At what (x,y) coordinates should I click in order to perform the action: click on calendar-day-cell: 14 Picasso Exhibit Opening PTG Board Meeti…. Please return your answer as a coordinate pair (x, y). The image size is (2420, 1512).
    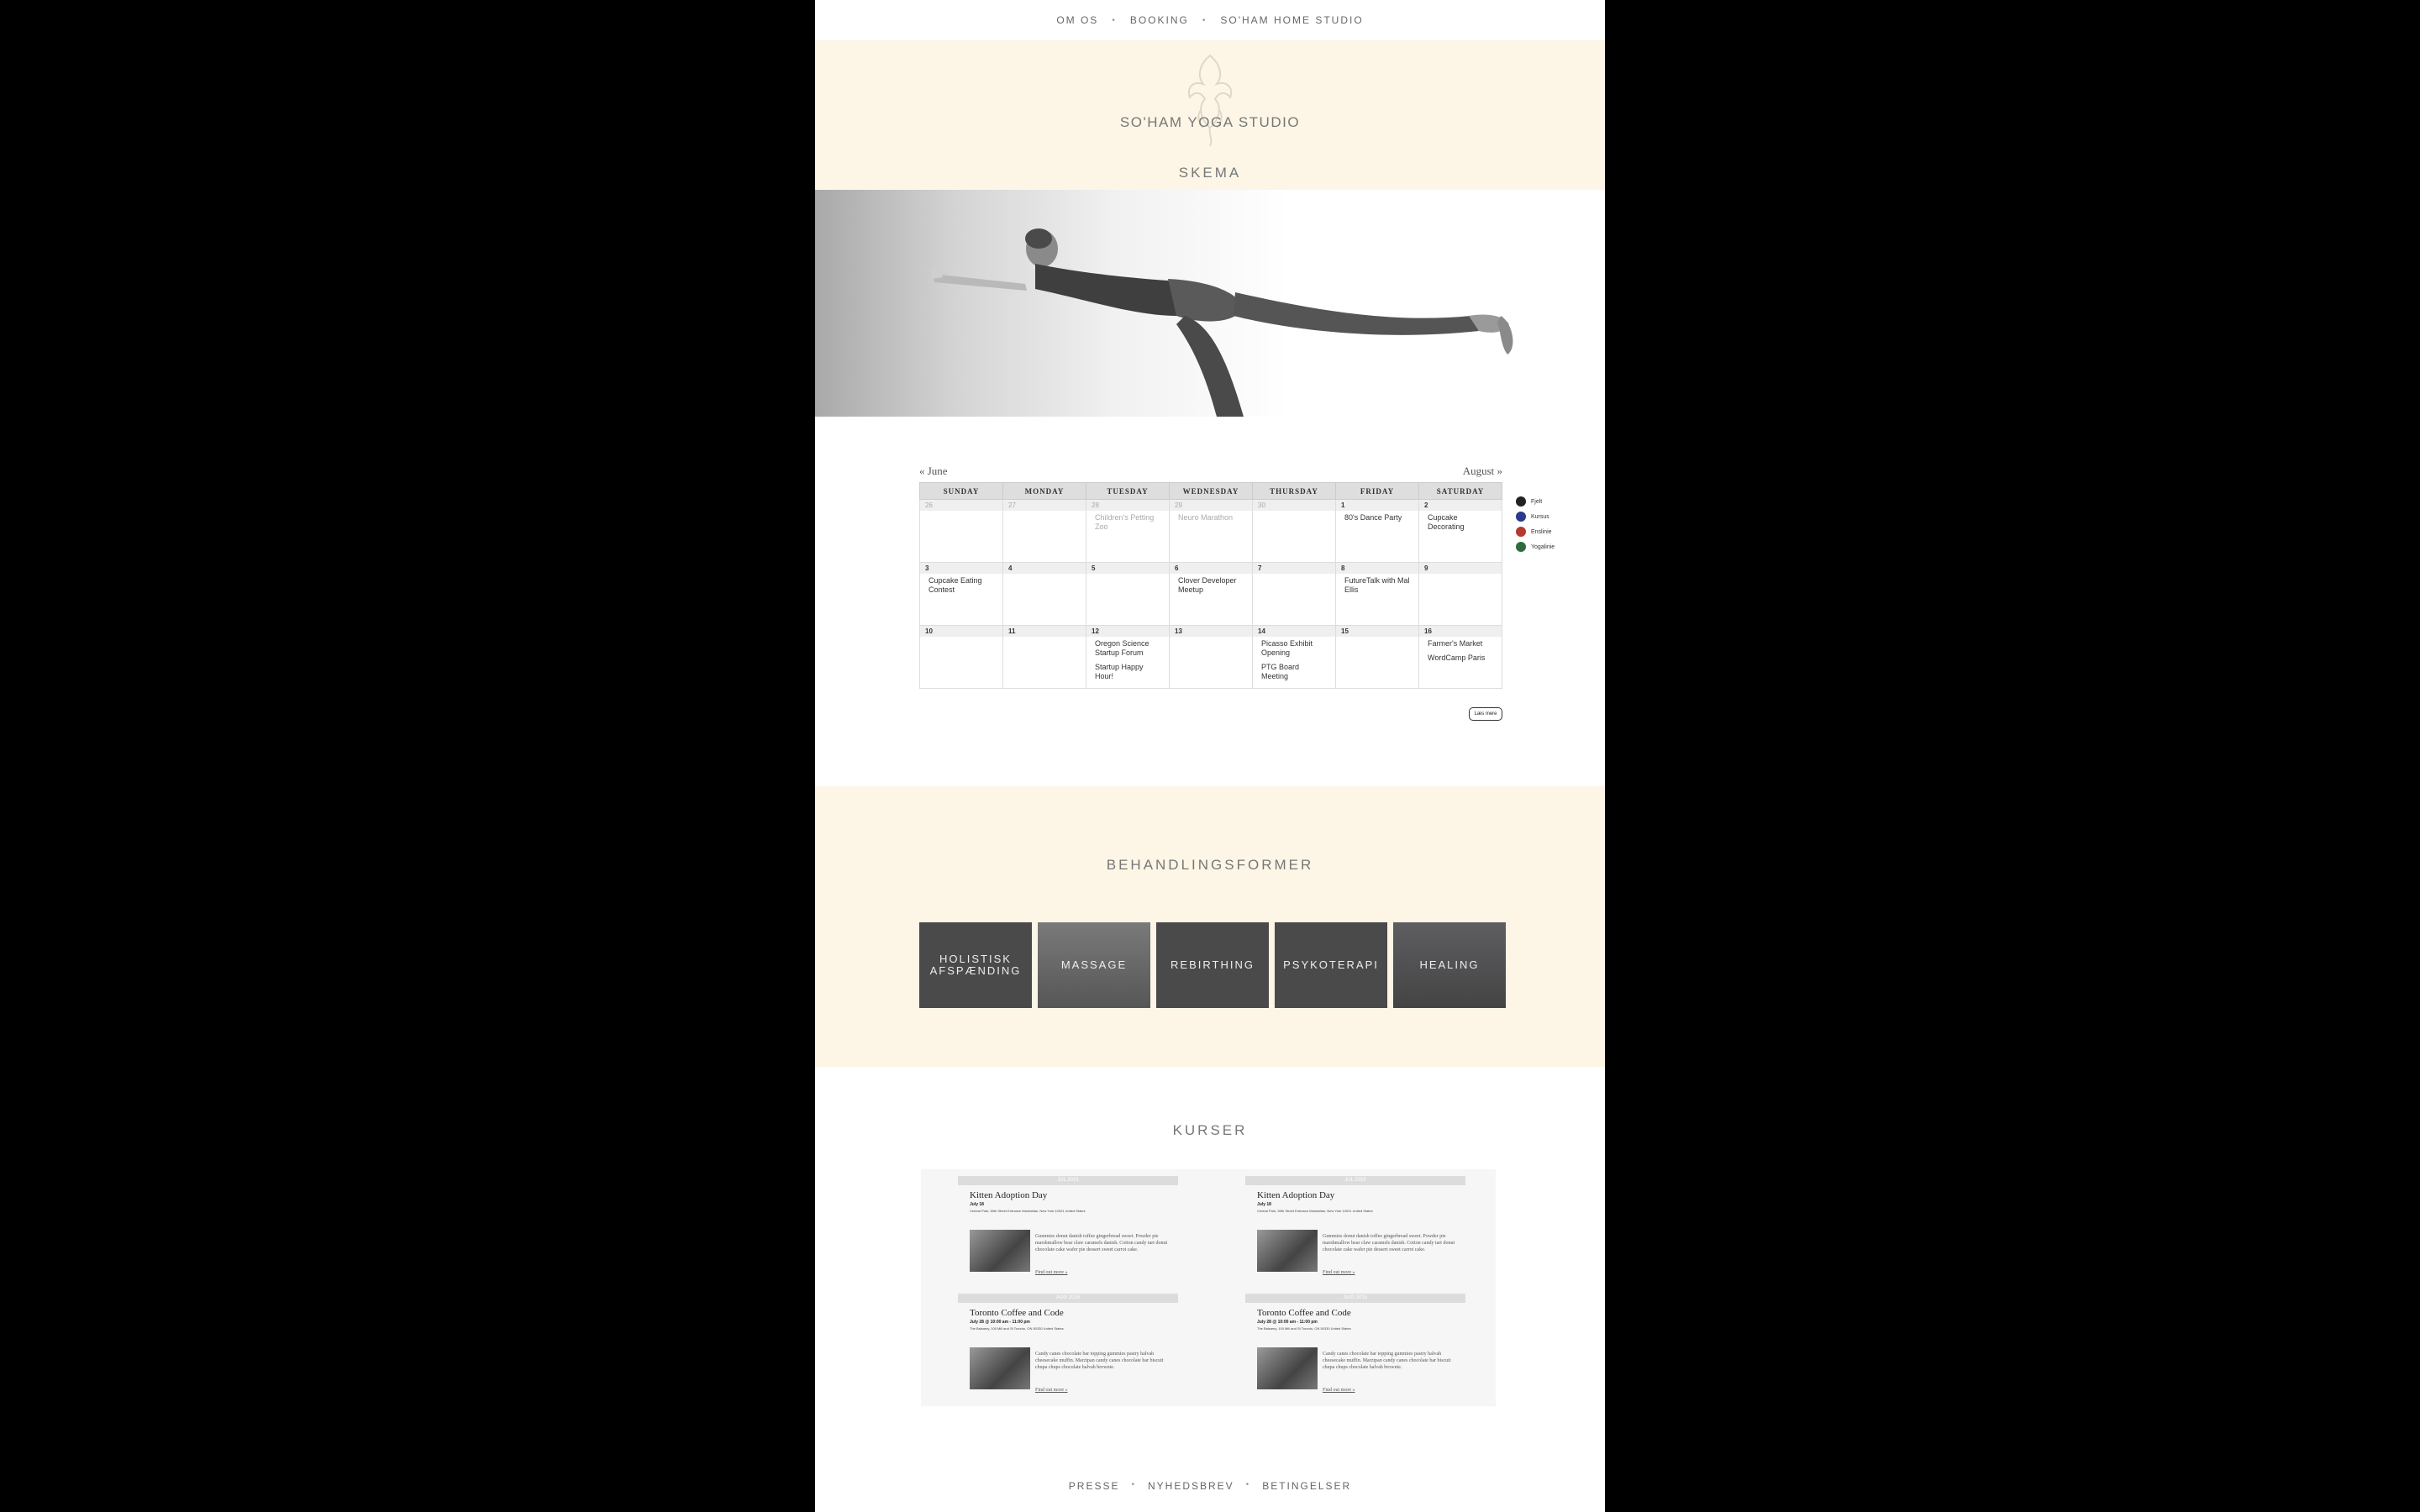
    Looking at the image, I should click on (1294, 657).